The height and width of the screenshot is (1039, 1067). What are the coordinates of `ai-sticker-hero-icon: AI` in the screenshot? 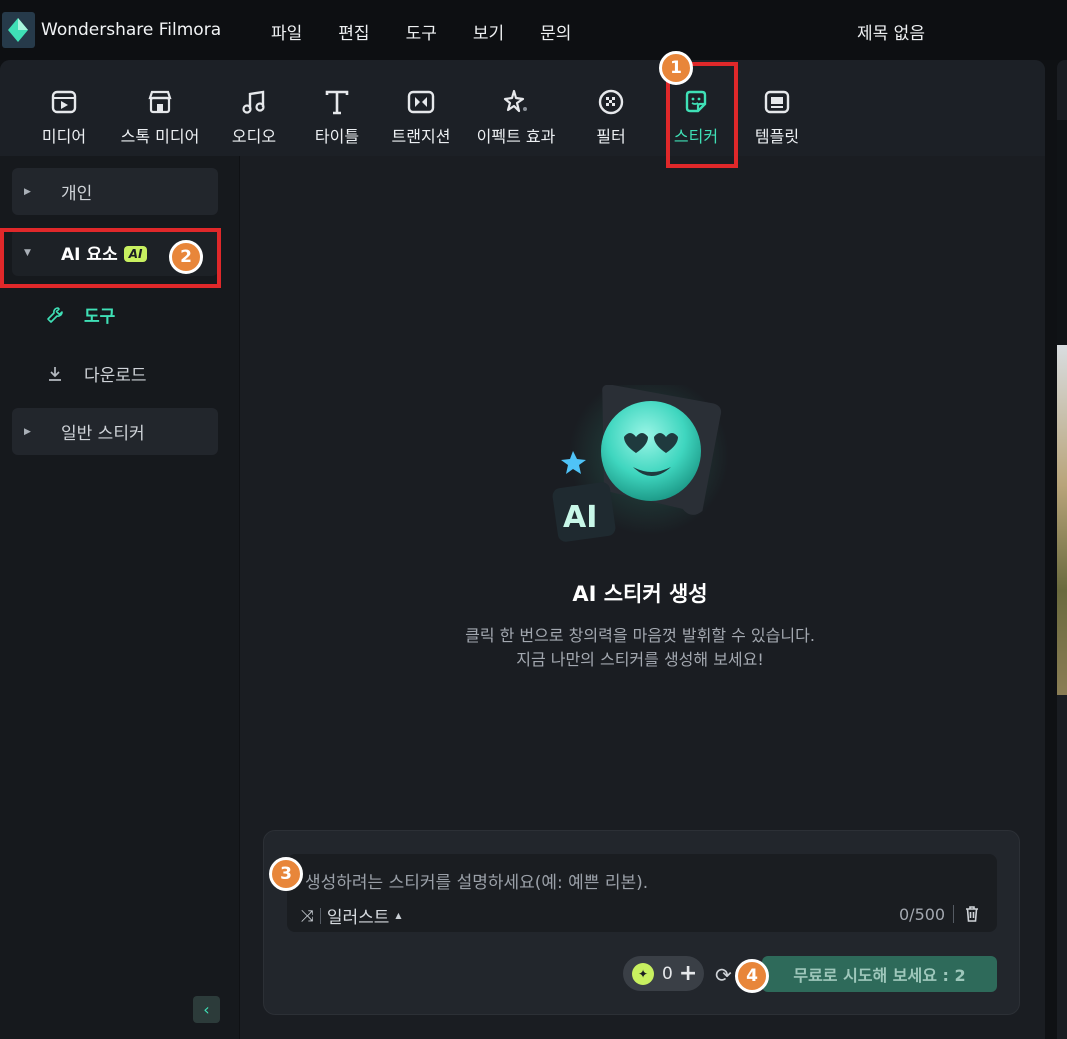 It's located at (640, 463).